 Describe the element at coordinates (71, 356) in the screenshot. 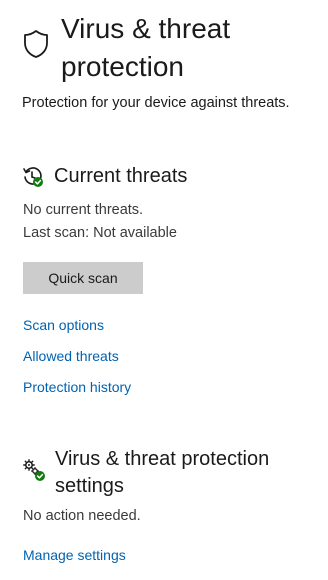

I see `allowed-threats-link: Allowed threats` at that location.